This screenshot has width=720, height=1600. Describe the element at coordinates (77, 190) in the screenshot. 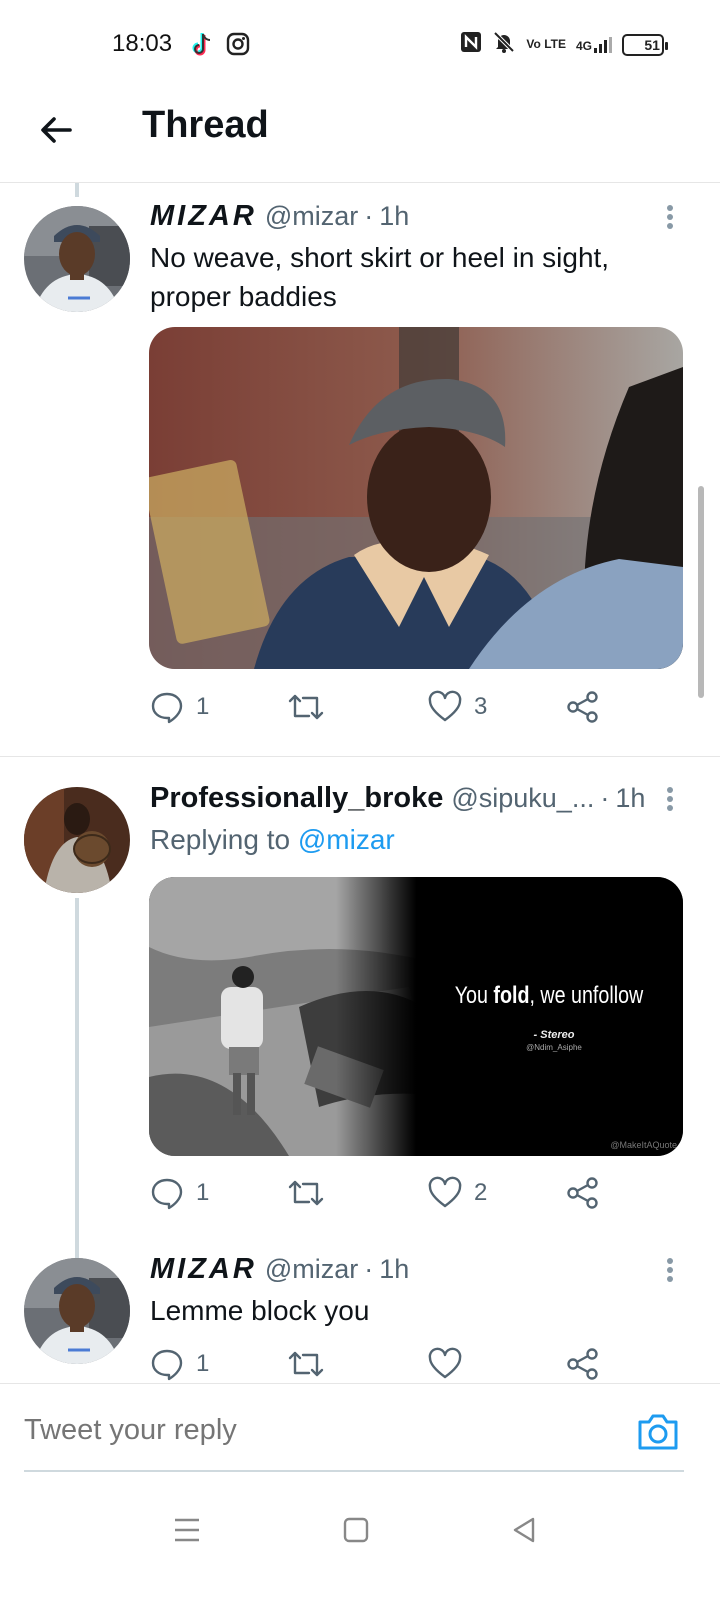

I see `thread-connector-top` at that location.